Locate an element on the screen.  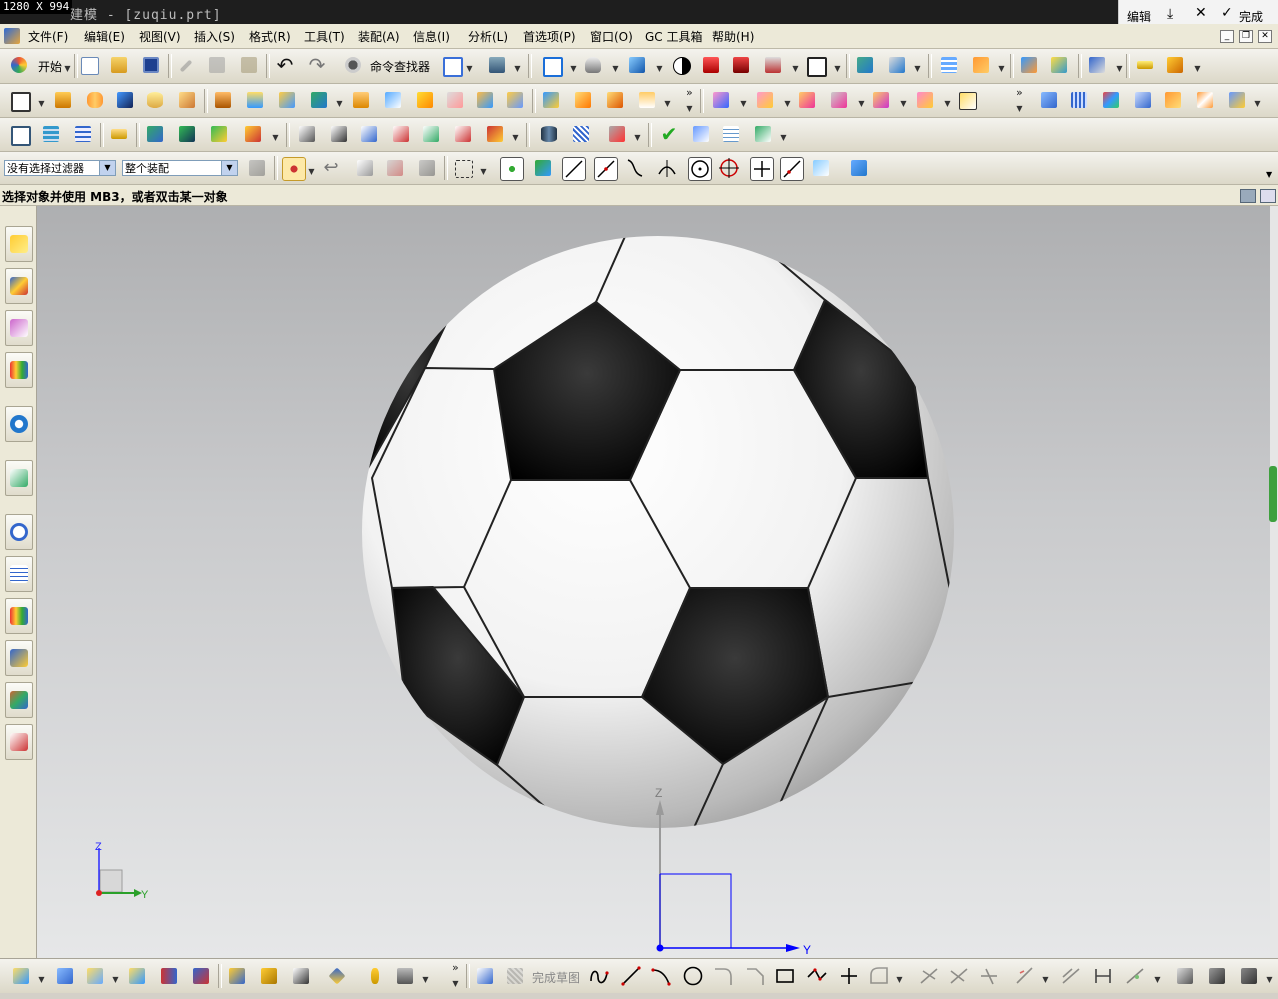
process-studio-tab is located at coordinates (19, 574).